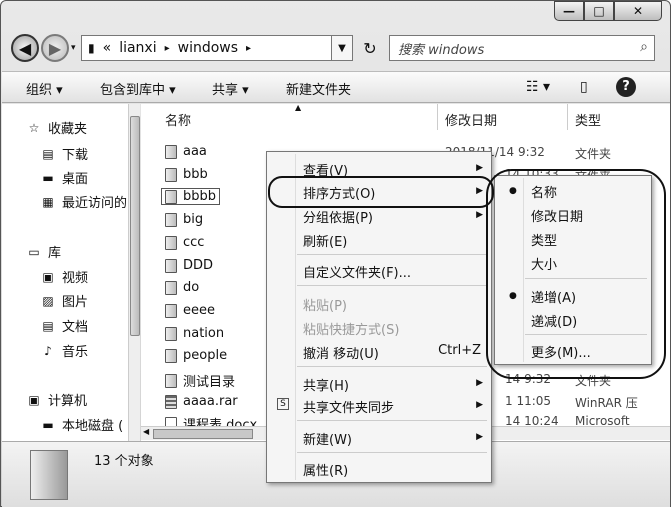 This screenshot has height=507, width=671. What do you see at coordinates (48, 153) in the screenshot?
I see `download-folder-icon: ▤` at bounding box center [48, 153].